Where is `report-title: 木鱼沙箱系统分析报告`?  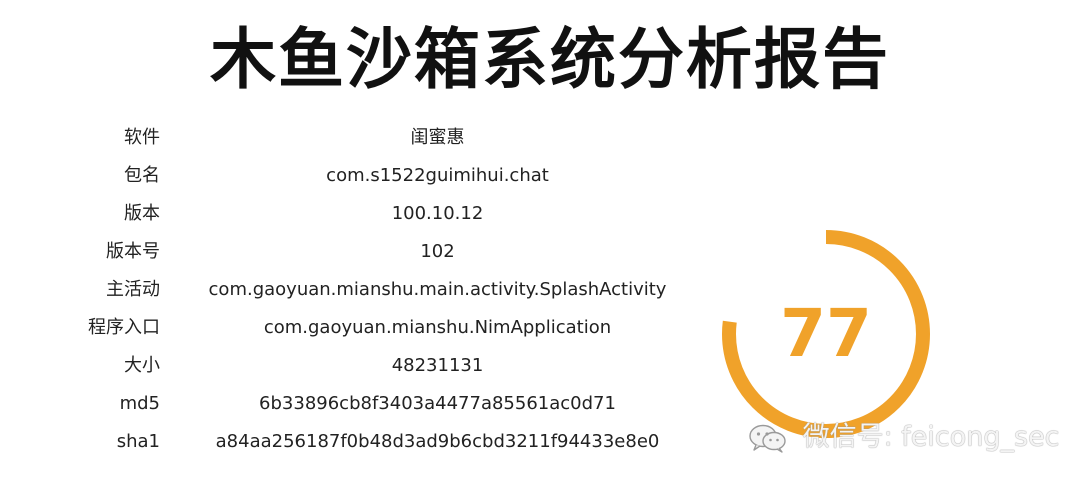 report-title: 木鱼沙箱系统分析报告 is located at coordinates (550, 59).